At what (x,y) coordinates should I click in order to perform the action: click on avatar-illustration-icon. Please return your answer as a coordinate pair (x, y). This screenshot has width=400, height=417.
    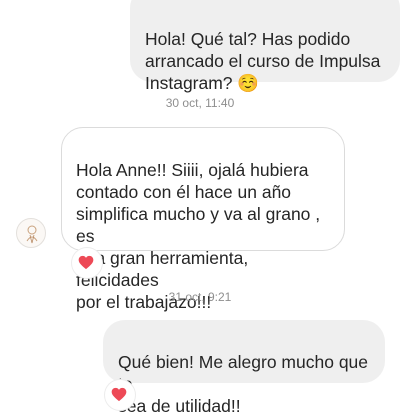
    Looking at the image, I should click on (32, 234).